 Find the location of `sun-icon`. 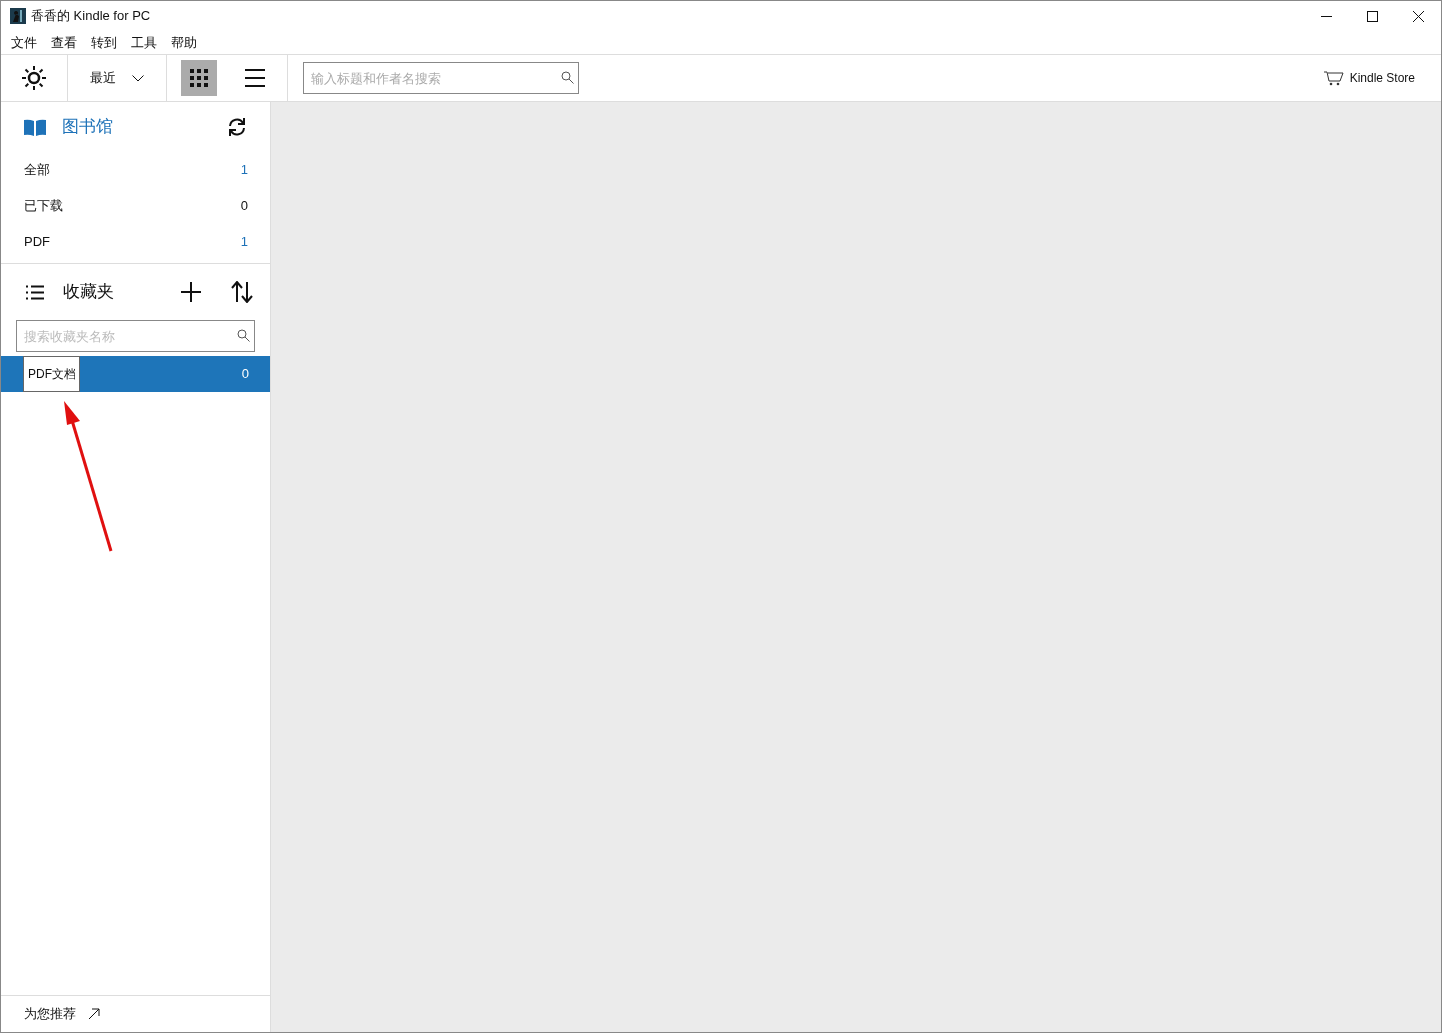

sun-icon is located at coordinates (34, 78).